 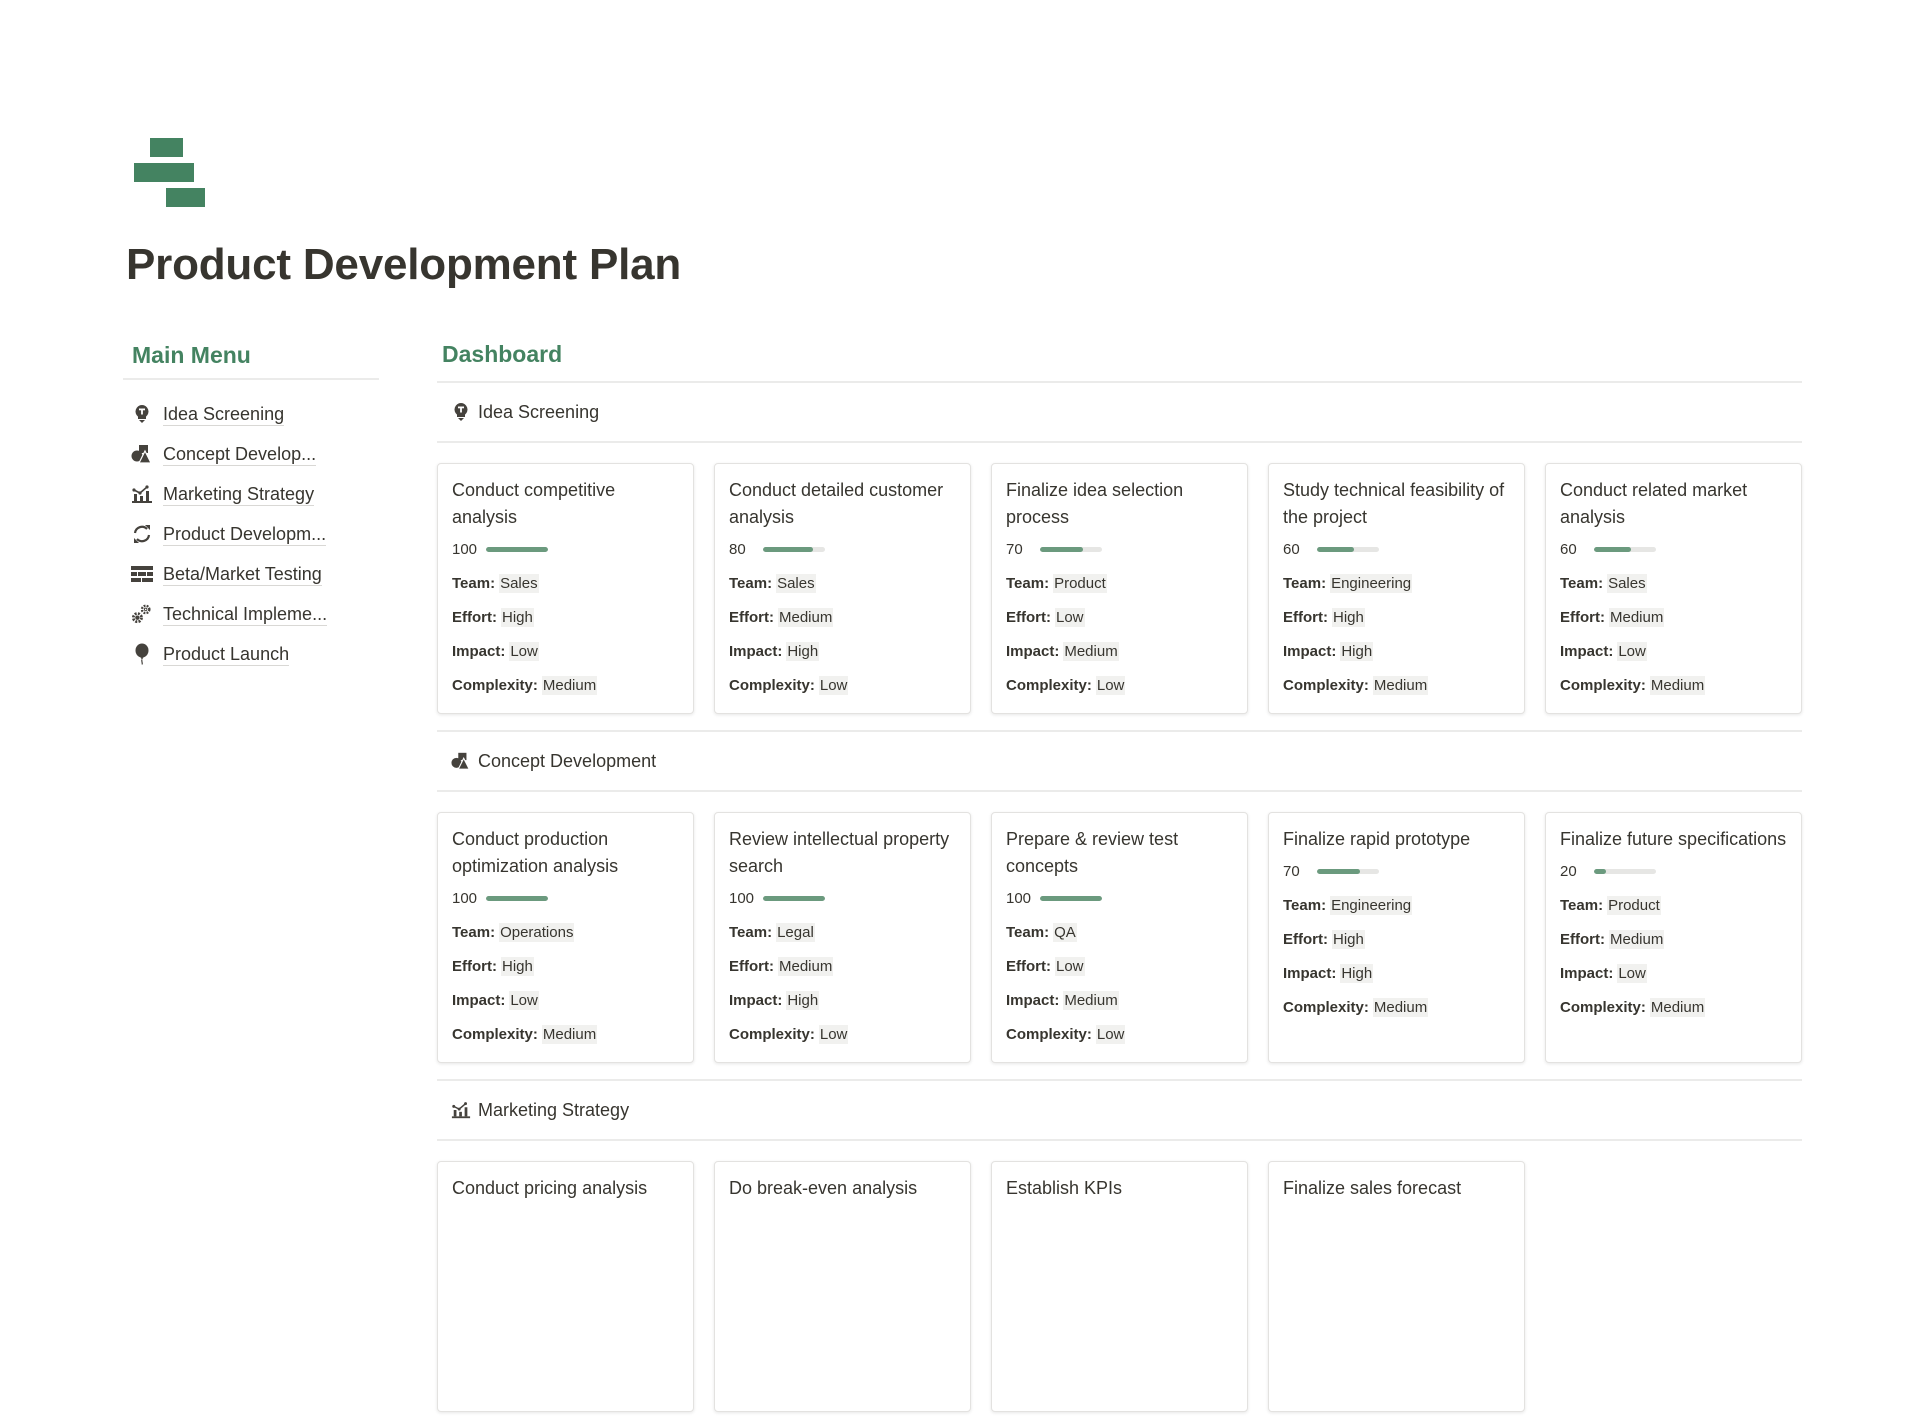 What do you see at coordinates (226, 654) in the screenshot?
I see `sidebar-item-label: Product Launch` at bounding box center [226, 654].